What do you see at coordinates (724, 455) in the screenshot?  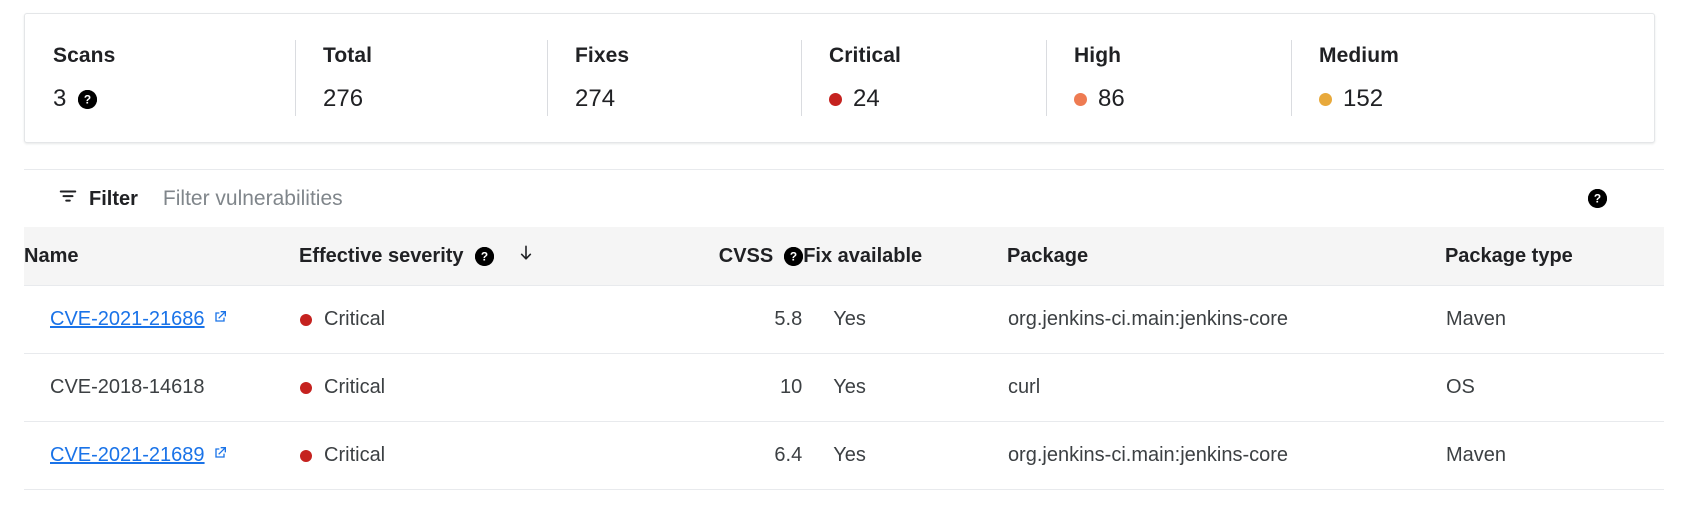 I see `cell-cvss: 6.4` at bounding box center [724, 455].